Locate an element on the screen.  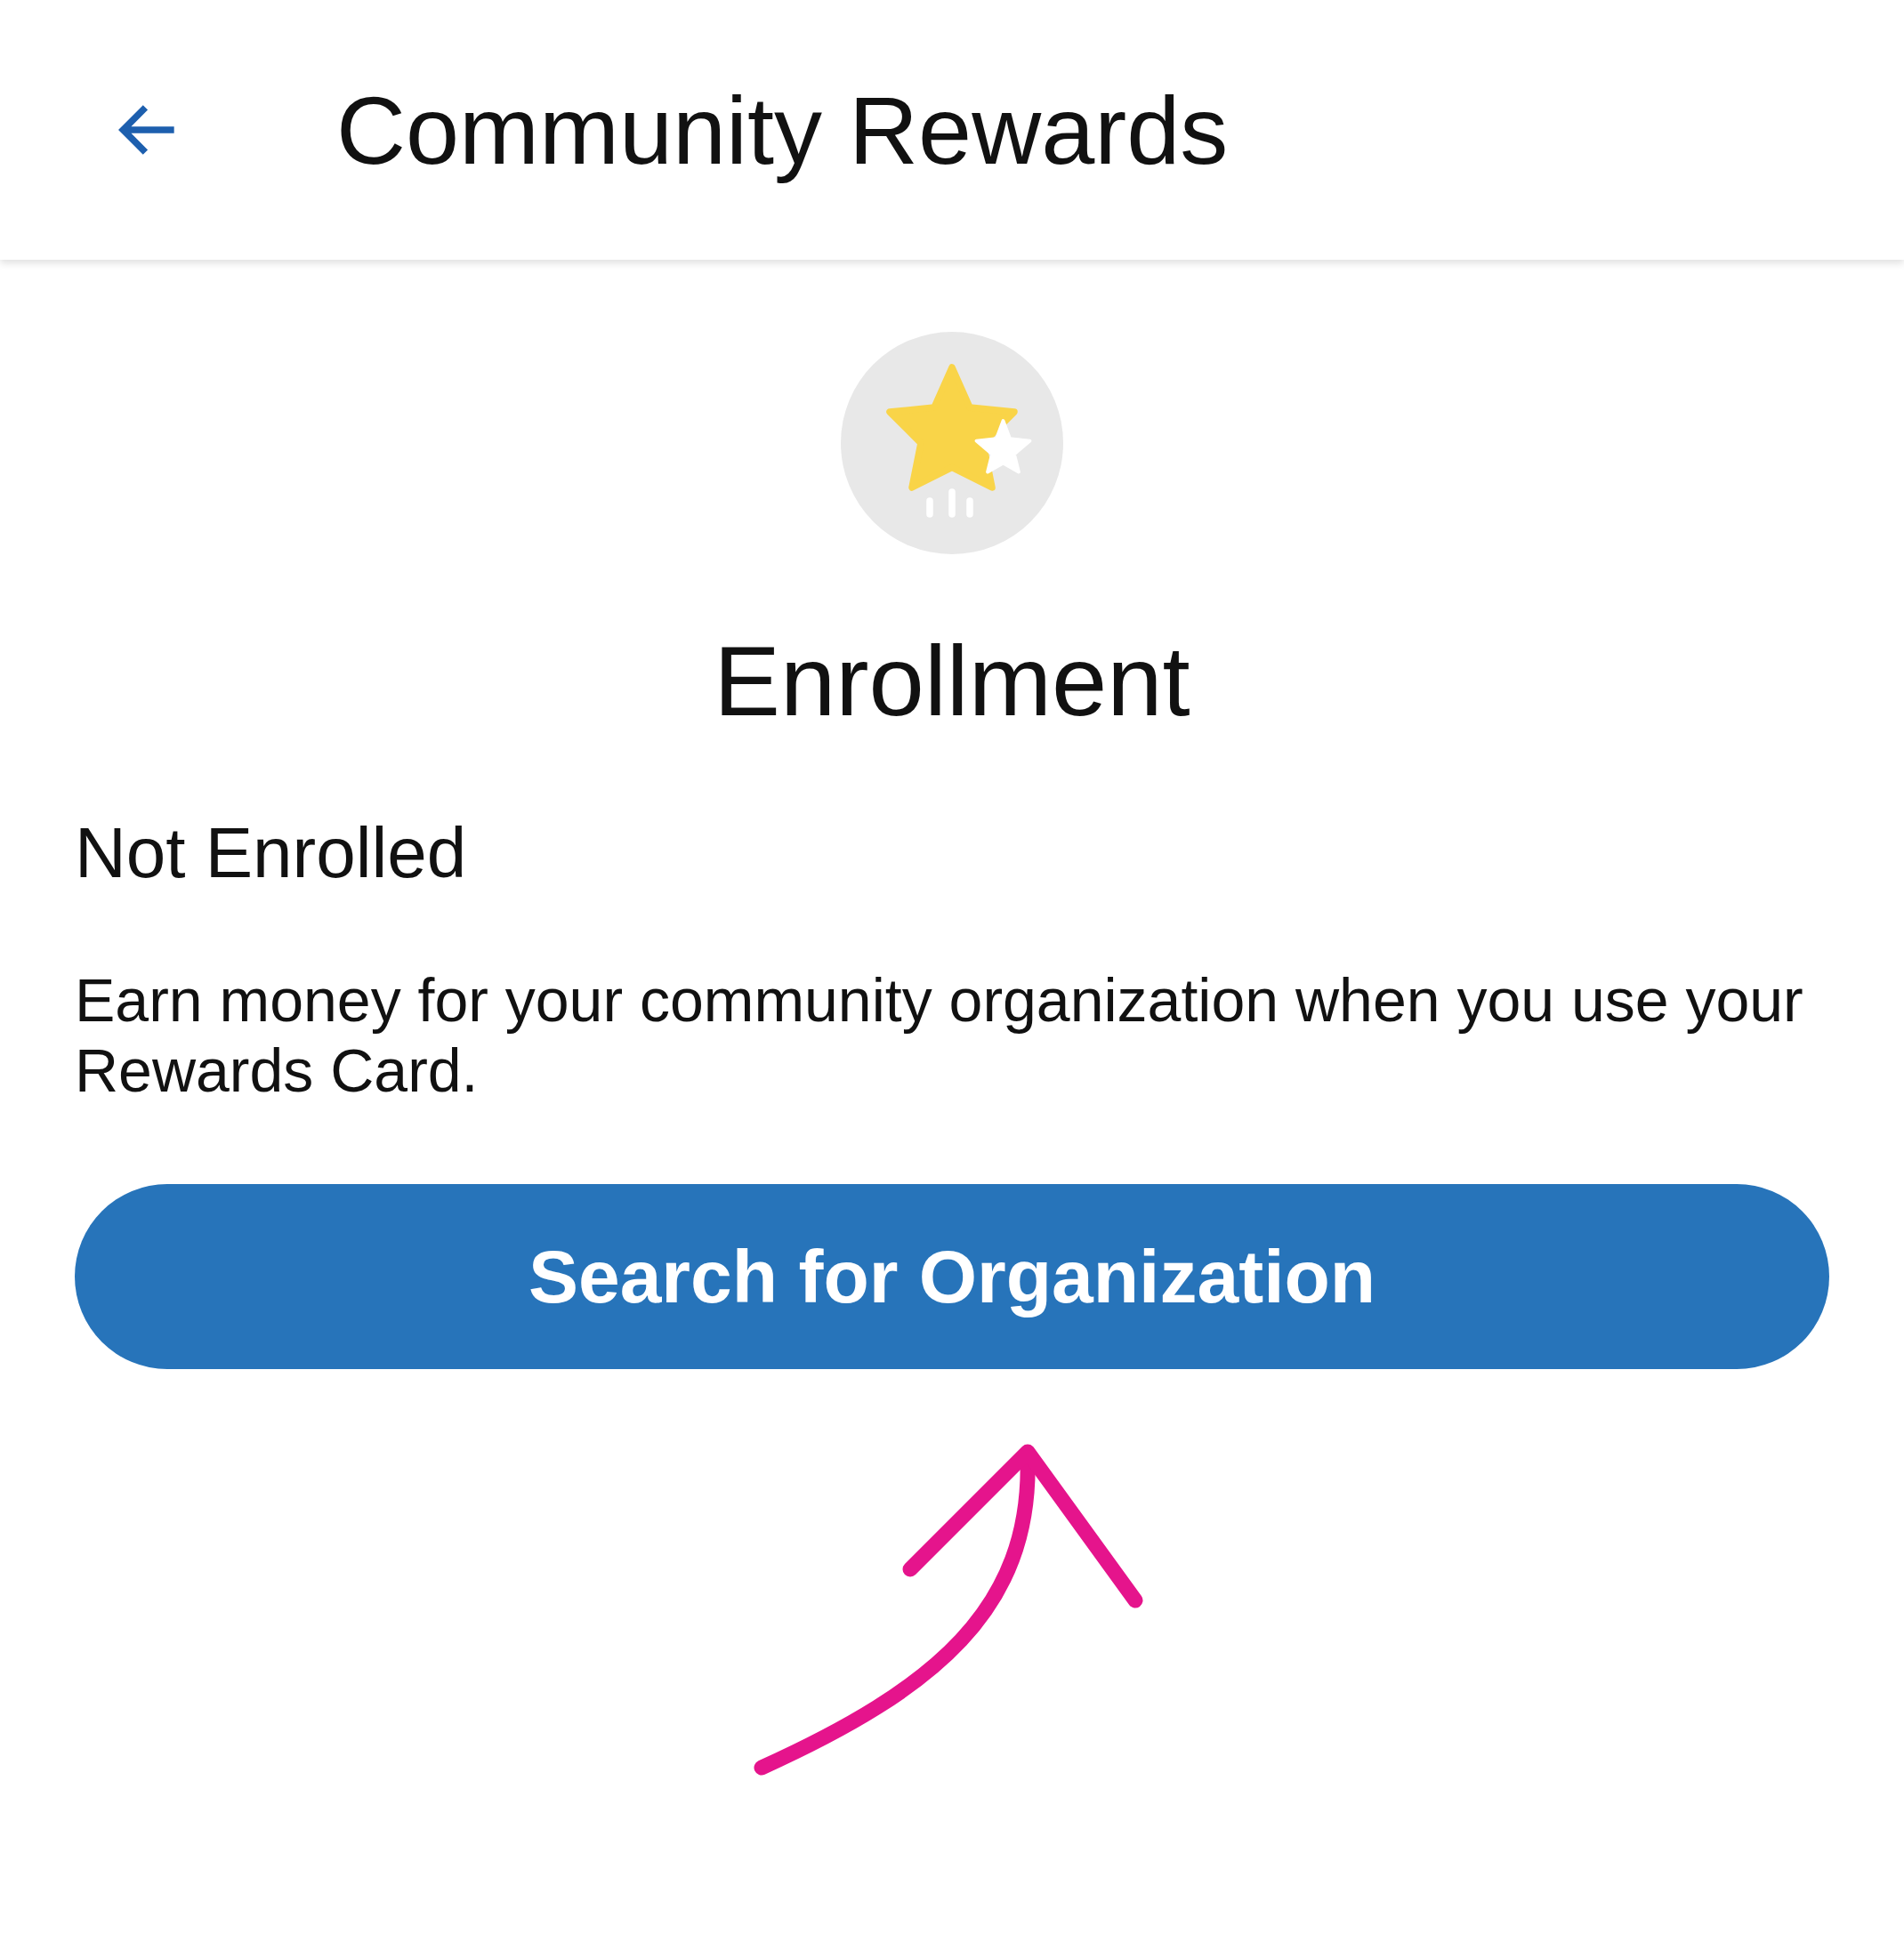
description-text: Earn money for your community organization when you use your Rewards Card. is located at coordinates (939, 1036).